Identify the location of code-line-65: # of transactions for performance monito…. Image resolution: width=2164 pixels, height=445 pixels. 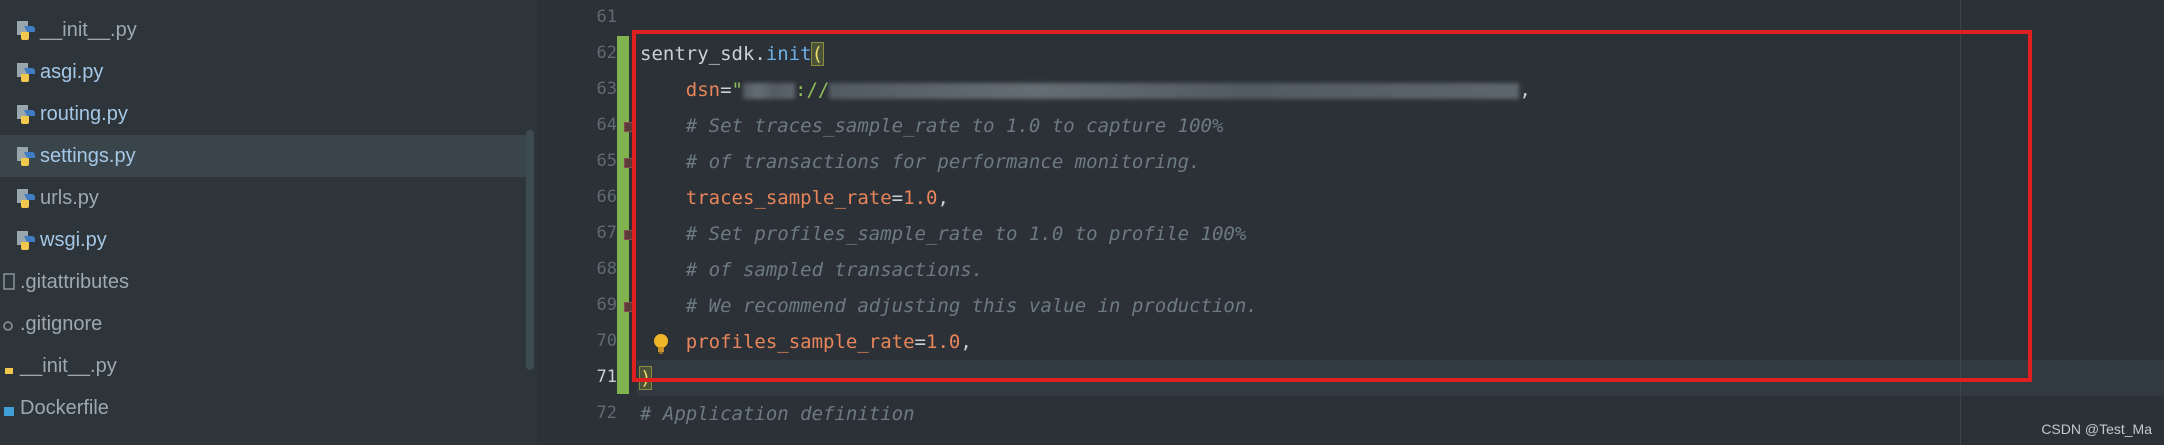
(920, 162).